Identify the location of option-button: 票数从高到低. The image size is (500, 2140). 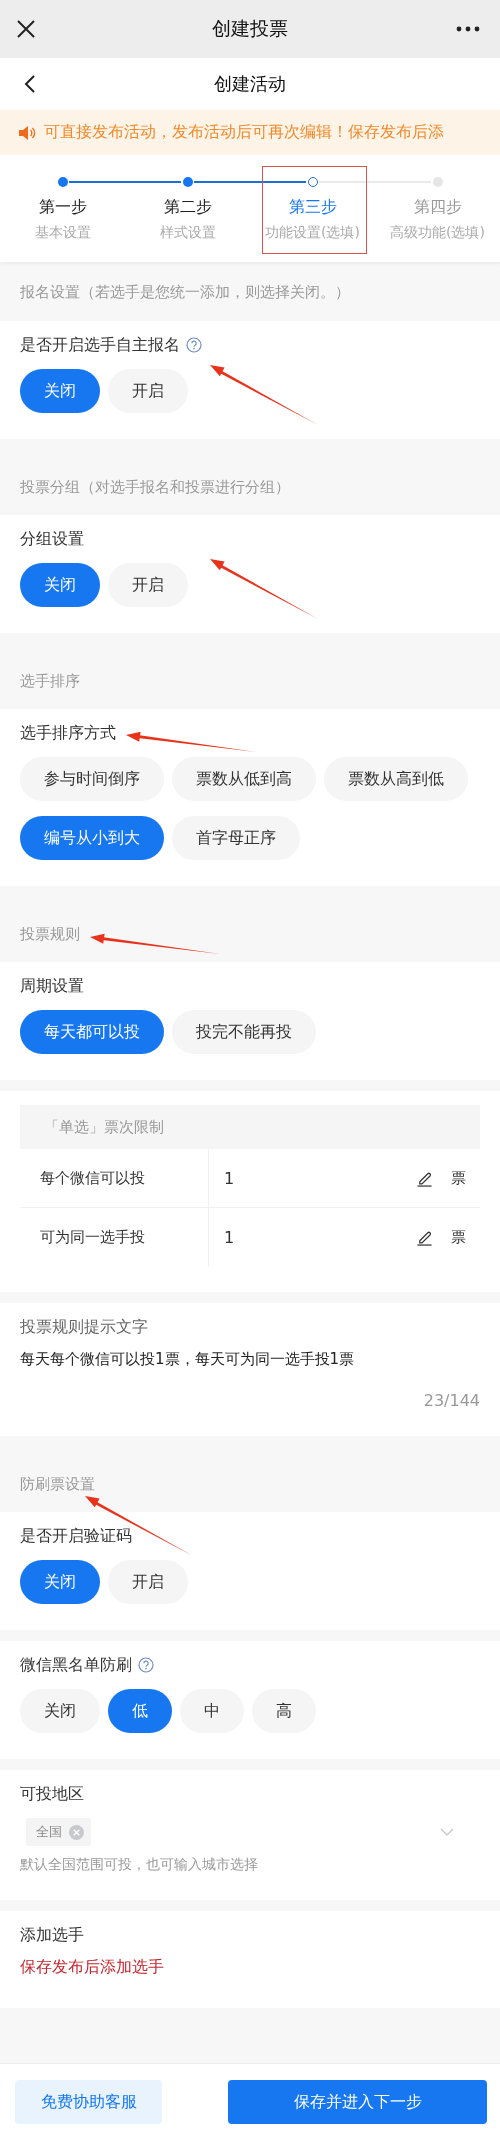
(396, 779).